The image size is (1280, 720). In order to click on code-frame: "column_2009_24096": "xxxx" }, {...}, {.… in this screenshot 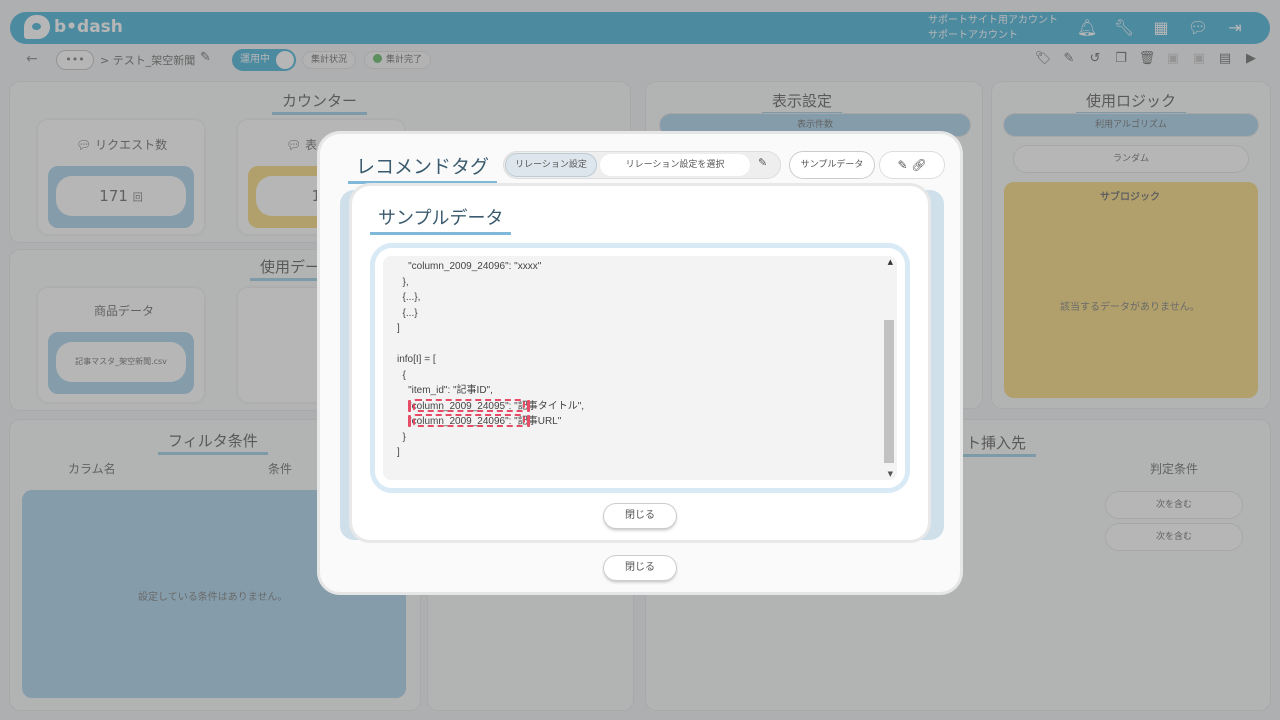, I will do `click(640, 368)`.